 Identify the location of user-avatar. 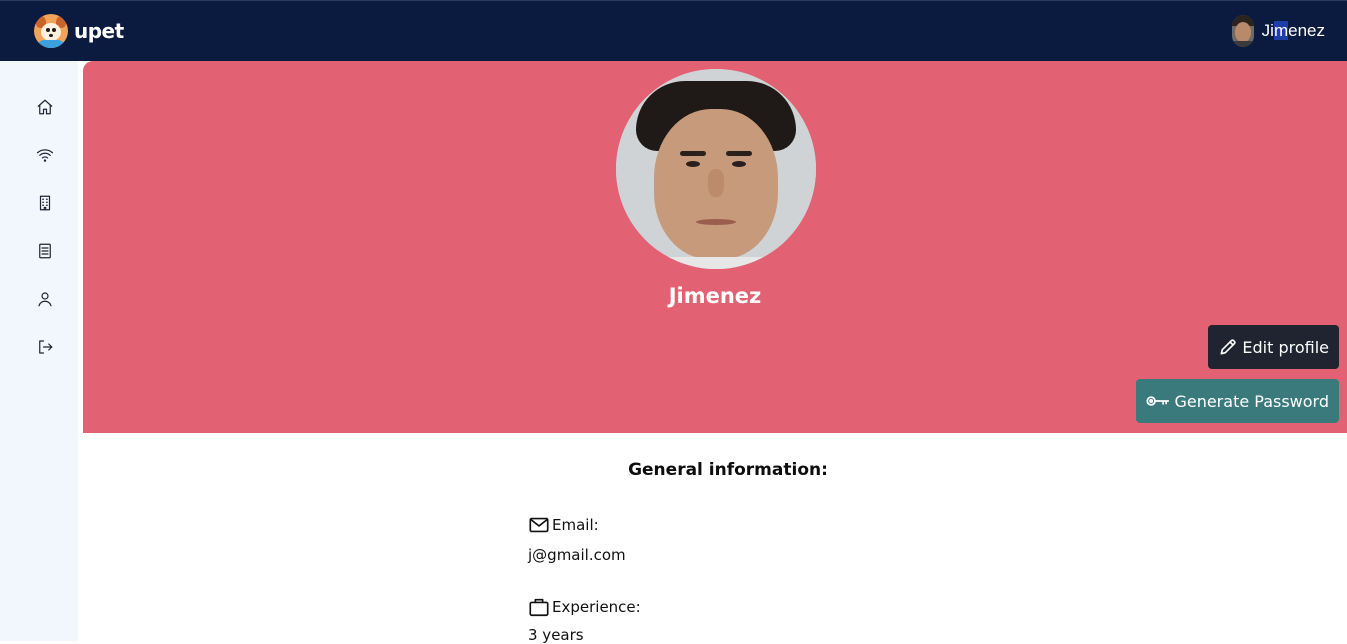
(1242, 31).